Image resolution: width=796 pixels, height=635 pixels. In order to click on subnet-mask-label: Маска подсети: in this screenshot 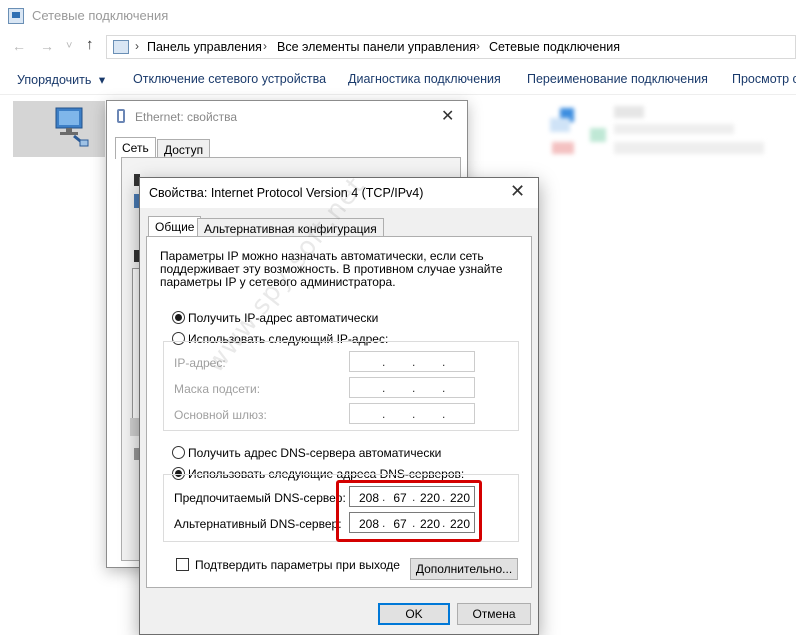, I will do `click(217, 389)`.